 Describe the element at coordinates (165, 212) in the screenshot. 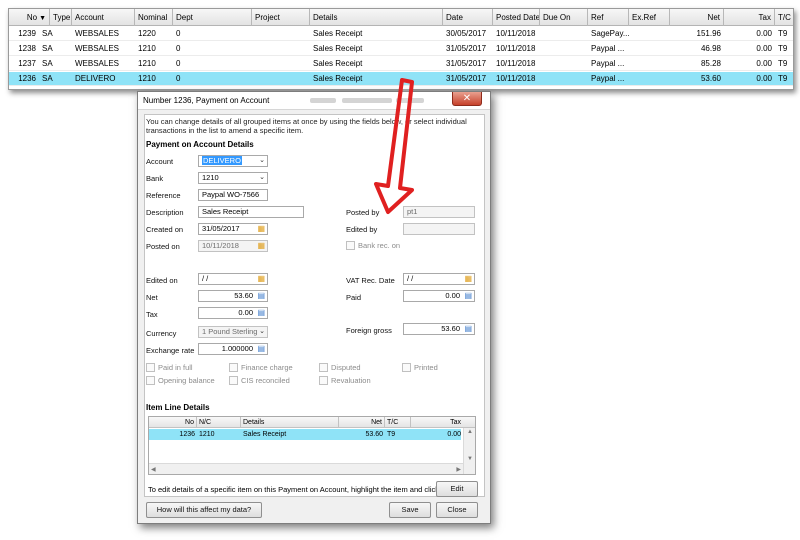

I see `description-label: Description` at that location.